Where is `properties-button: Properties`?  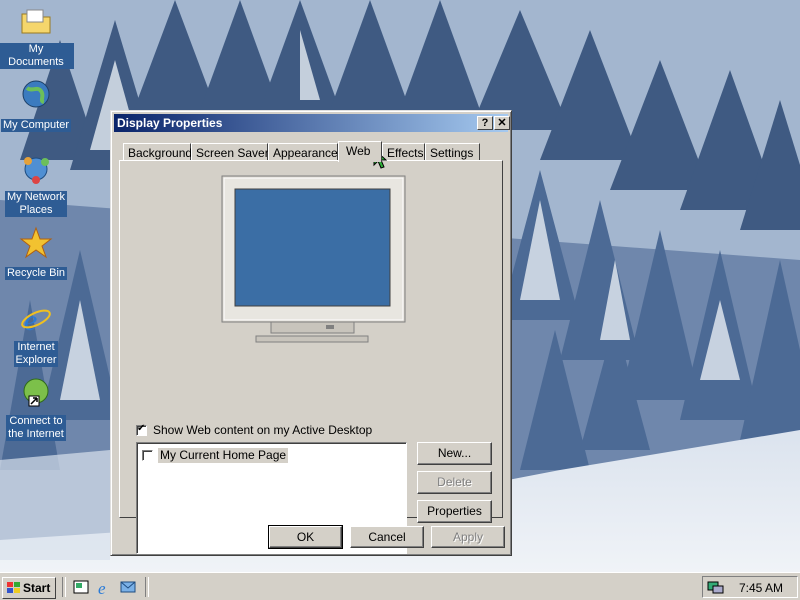 properties-button: Properties is located at coordinates (454, 511).